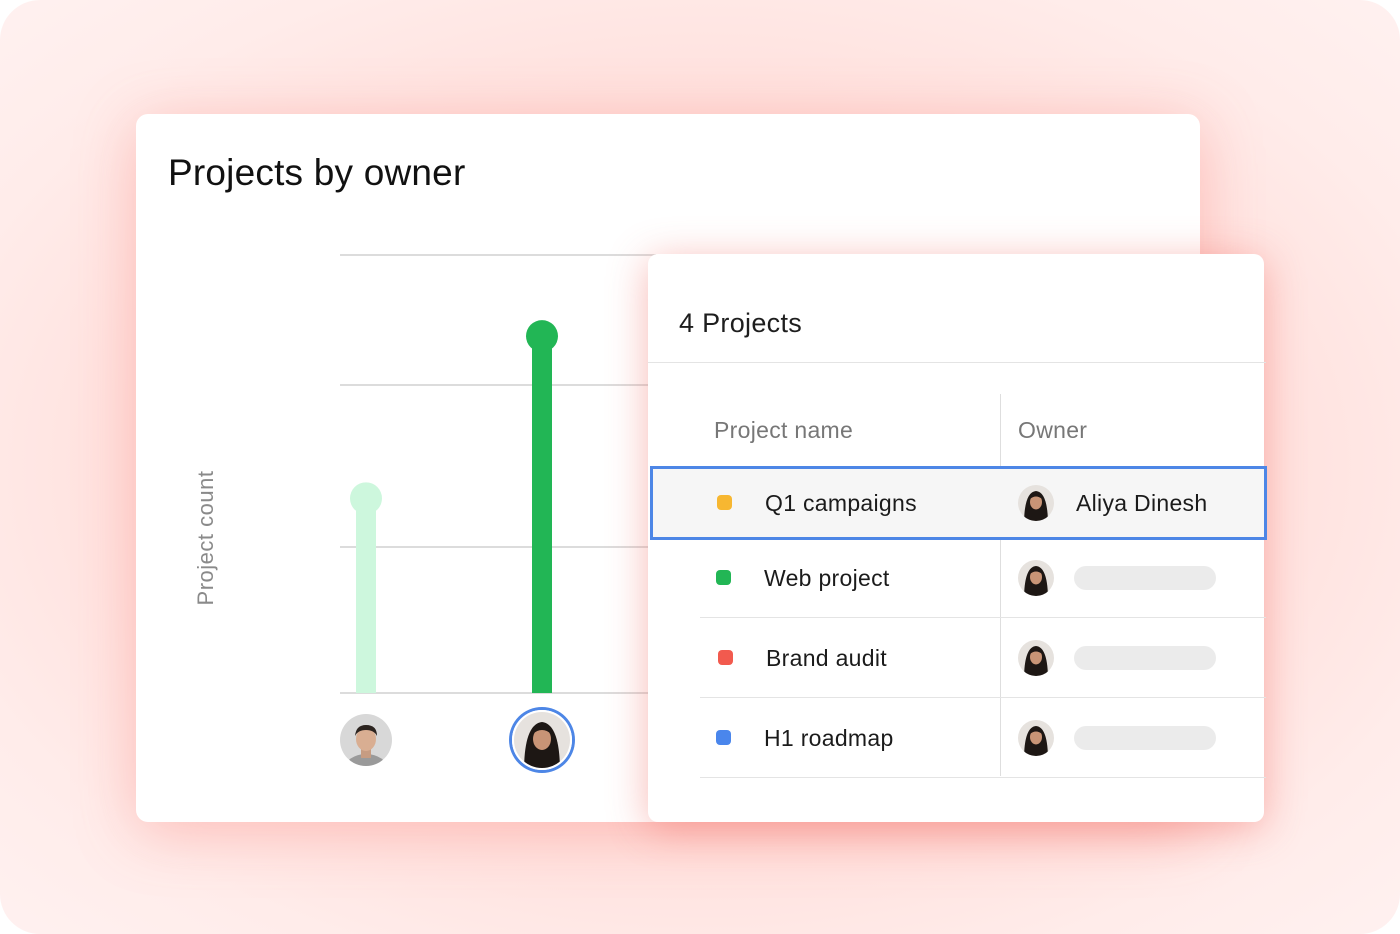 This screenshot has width=1400, height=934. What do you see at coordinates (1142, 503) in the screenshot?
I see `owner-name: Aliya Dinesh` at bounding box center [1142, 503].